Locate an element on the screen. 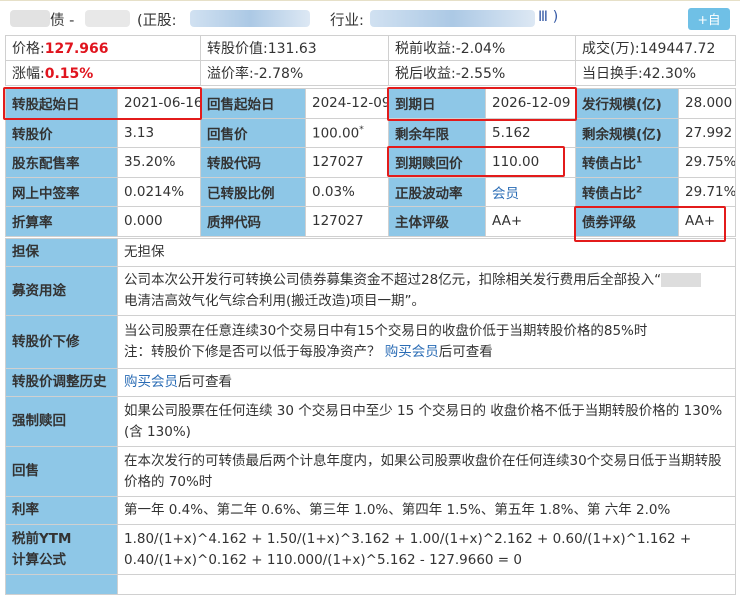 The height and width of the screenshot is (595, 749). footnote-mark: 2 is located at coordinates (639, 190).